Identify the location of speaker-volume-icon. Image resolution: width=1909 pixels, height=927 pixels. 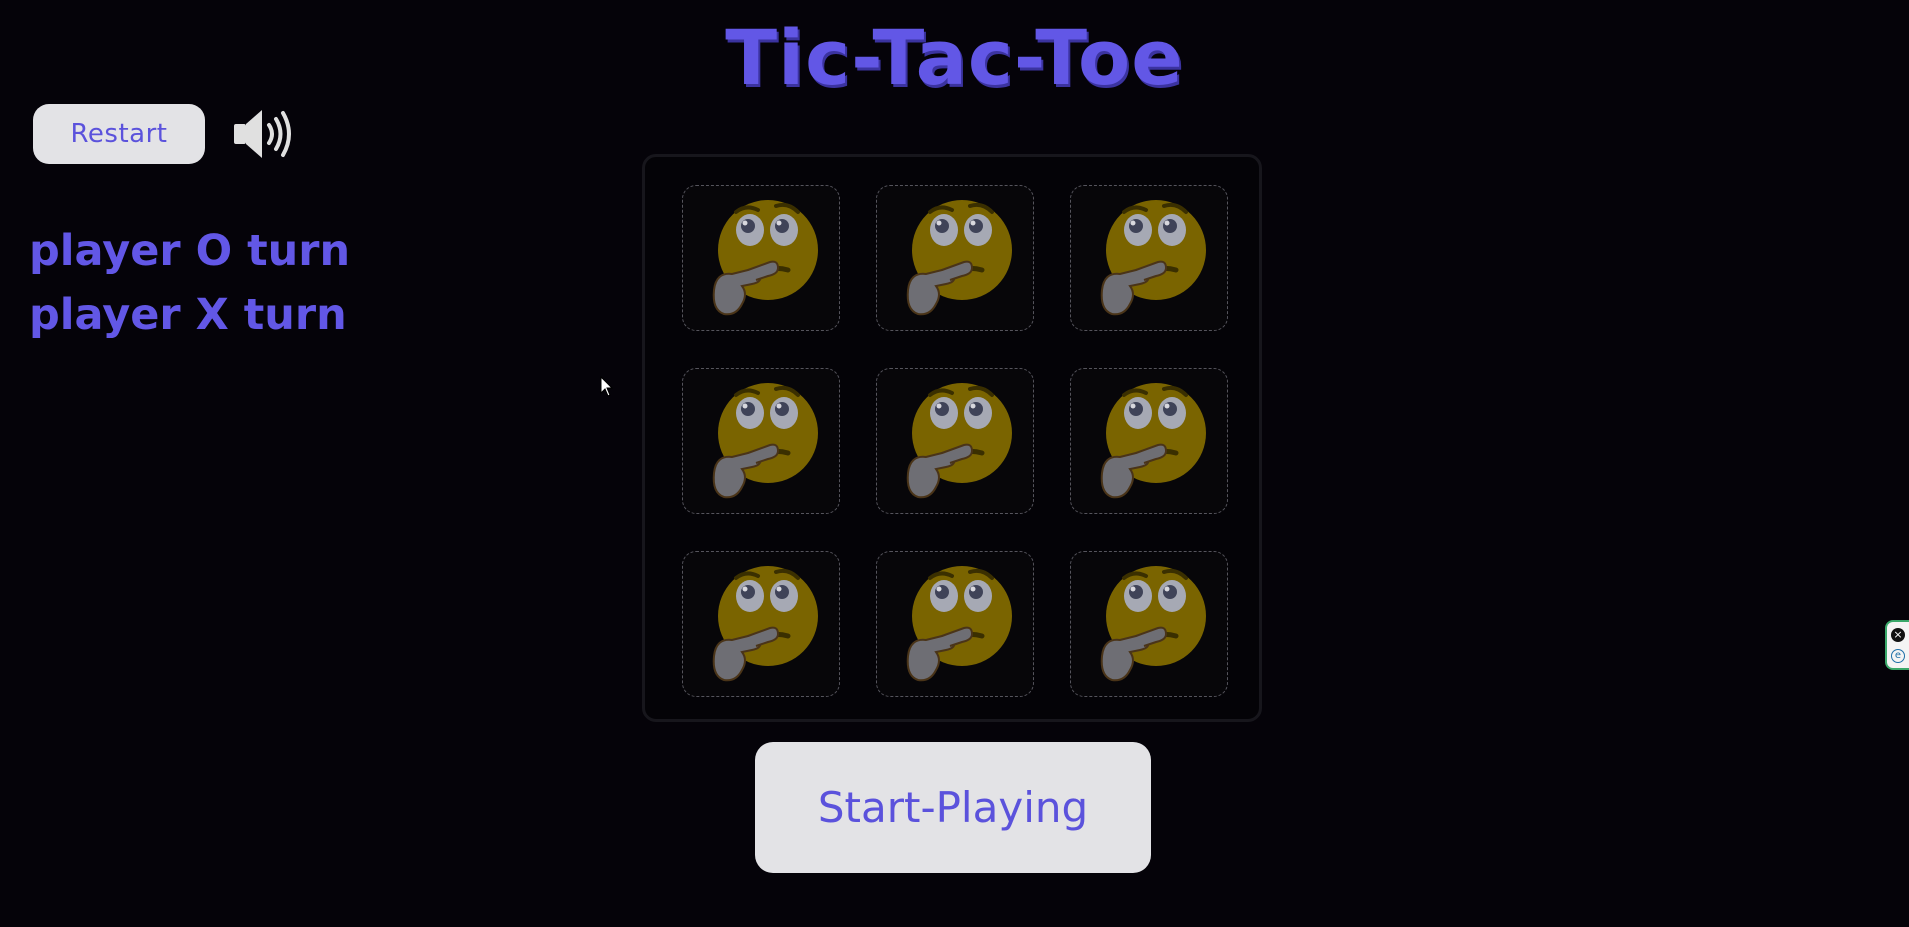
(262, 134).